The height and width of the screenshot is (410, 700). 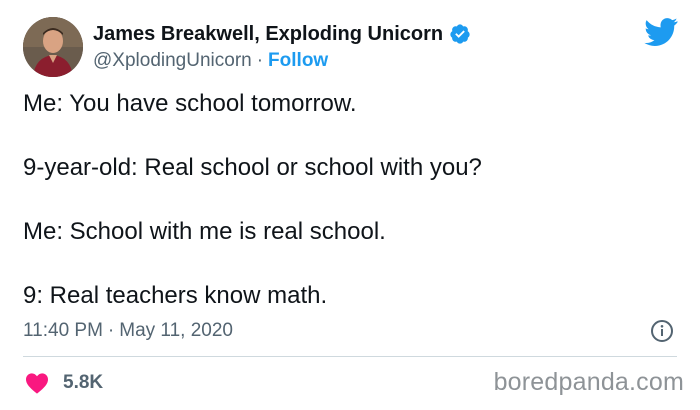 I want to click on tweet-line: Me: School with me is real school., so click(x=204, y=231).